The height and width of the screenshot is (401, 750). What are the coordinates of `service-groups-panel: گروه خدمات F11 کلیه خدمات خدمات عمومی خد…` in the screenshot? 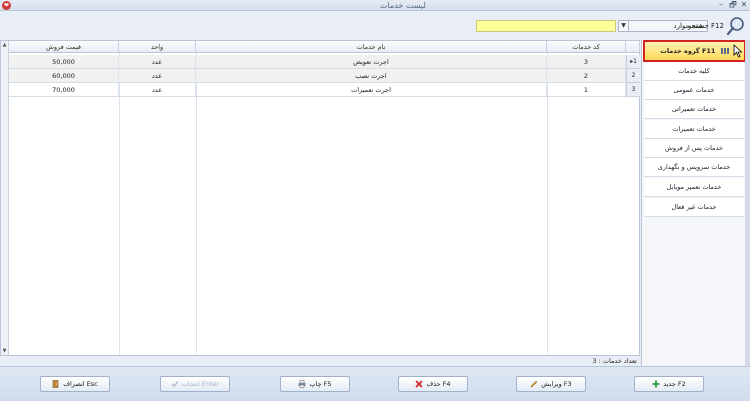 It's located at (695, 203).